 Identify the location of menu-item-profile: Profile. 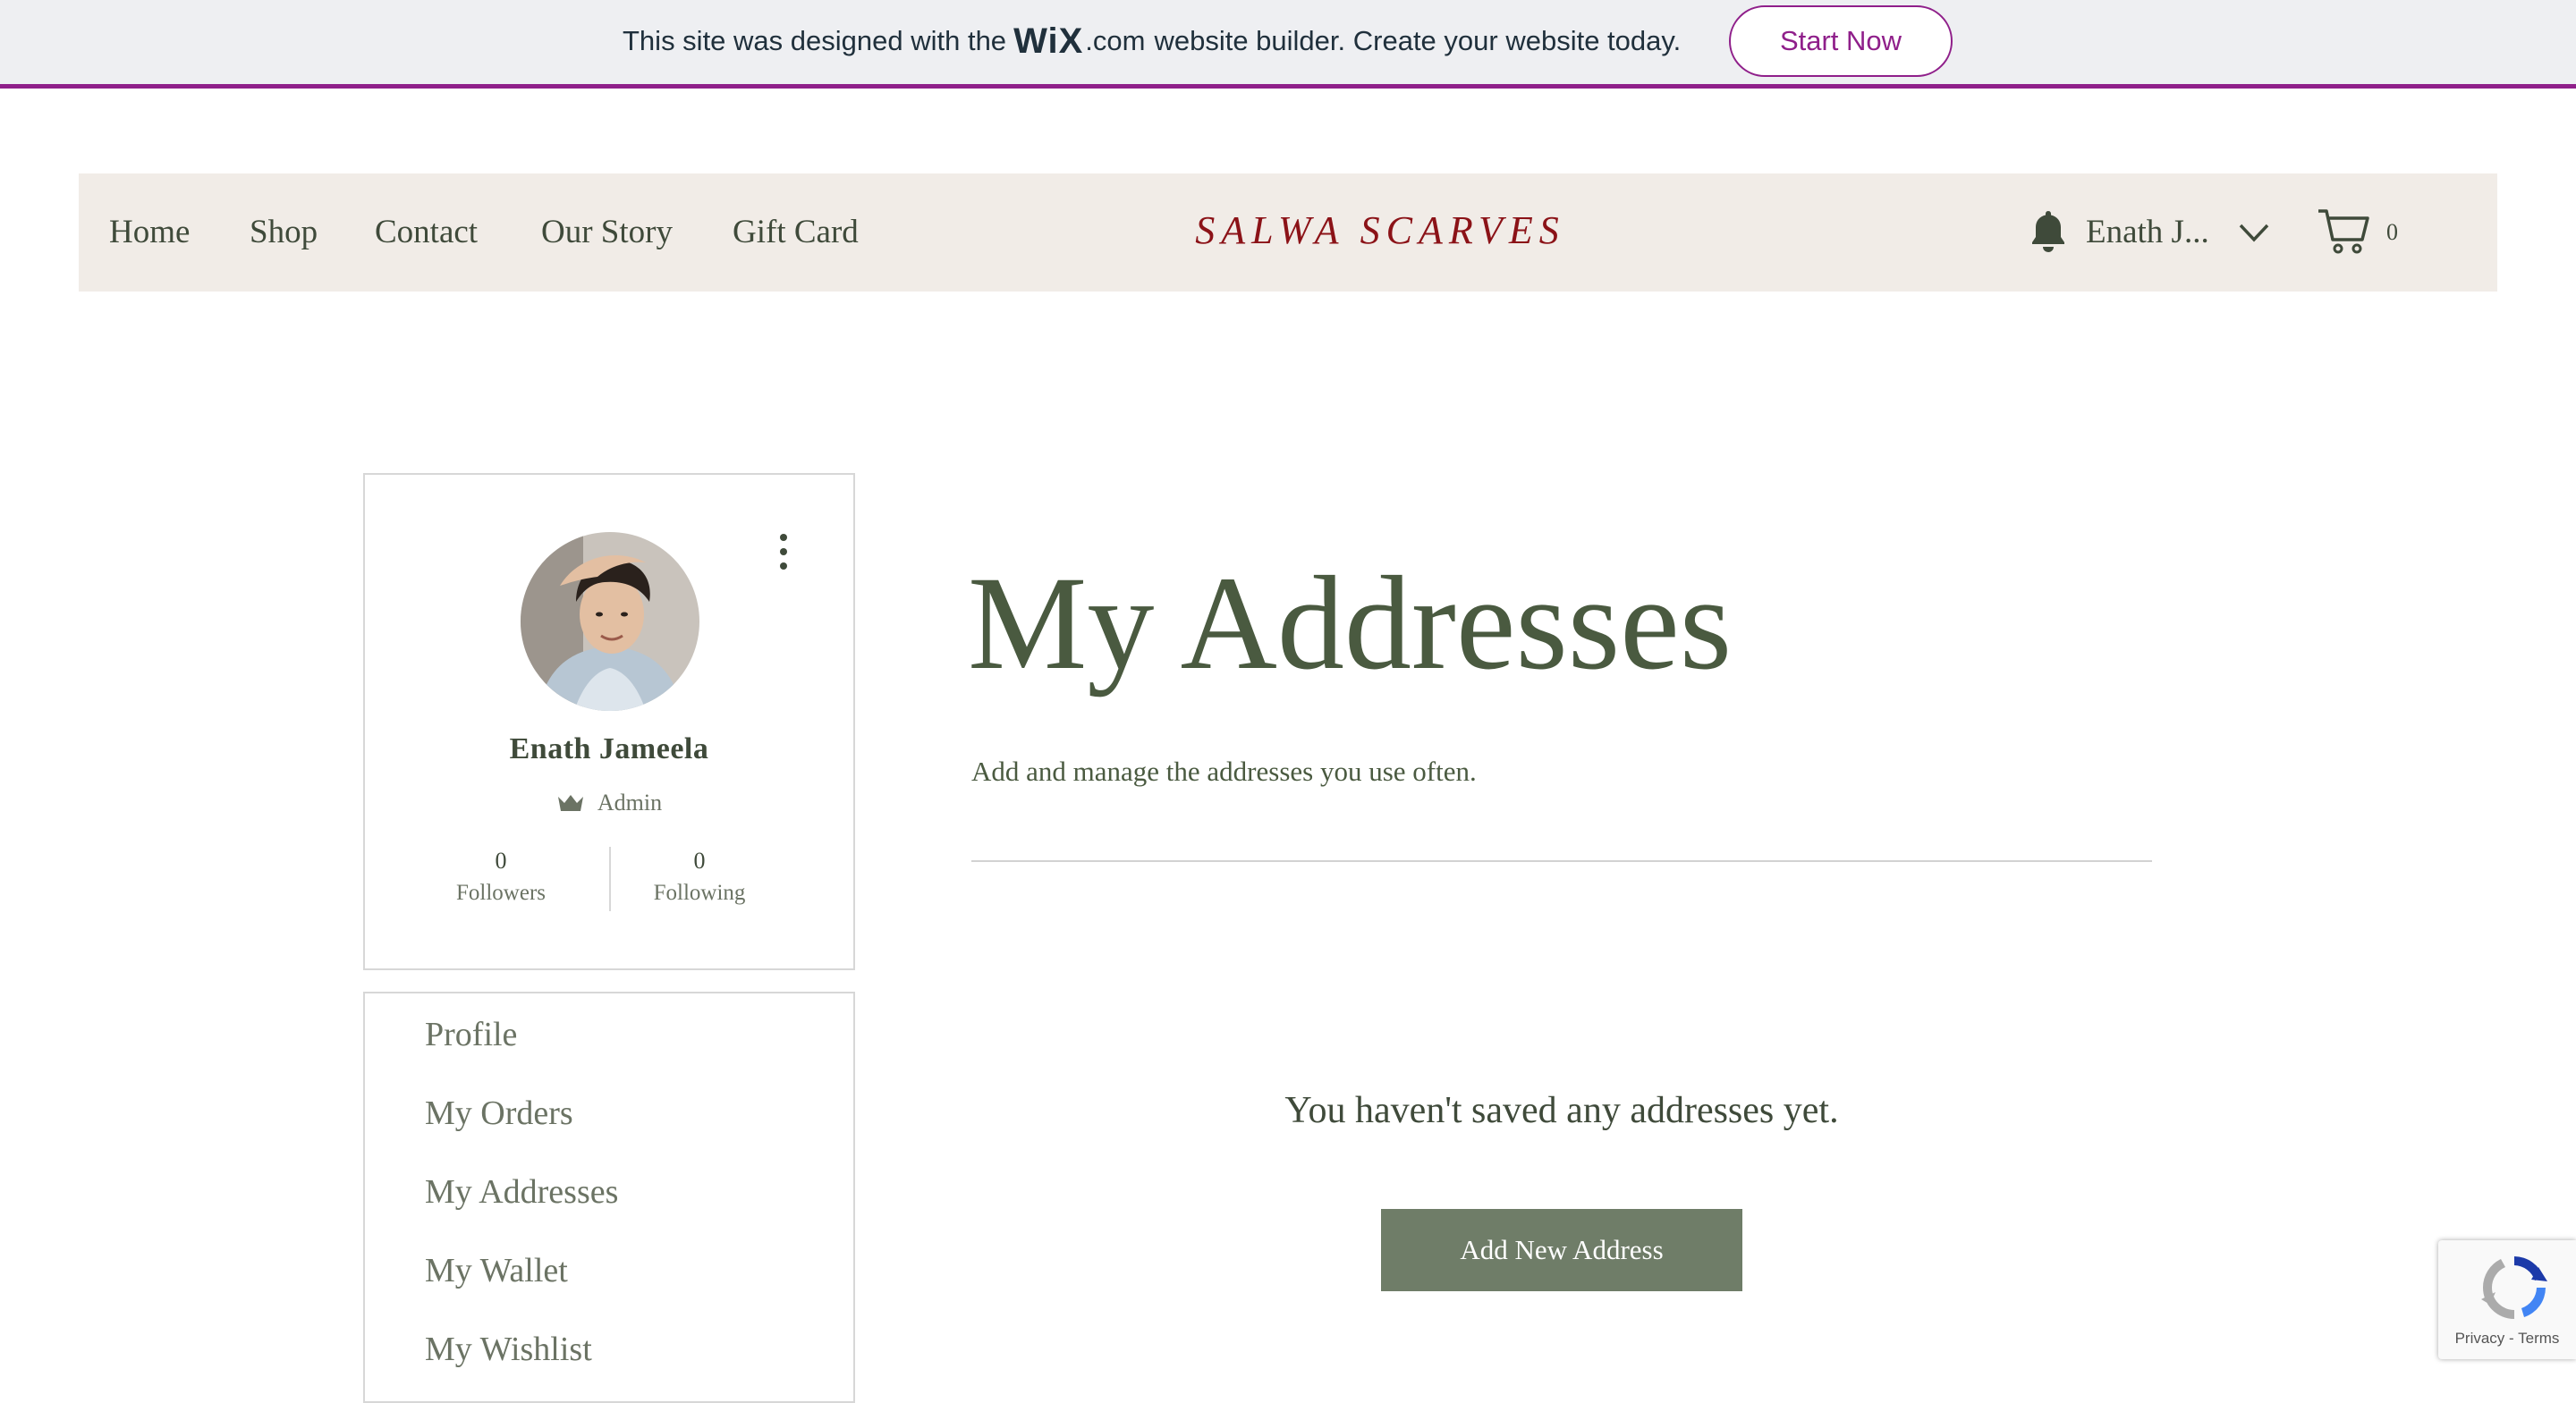
(471, 1034).